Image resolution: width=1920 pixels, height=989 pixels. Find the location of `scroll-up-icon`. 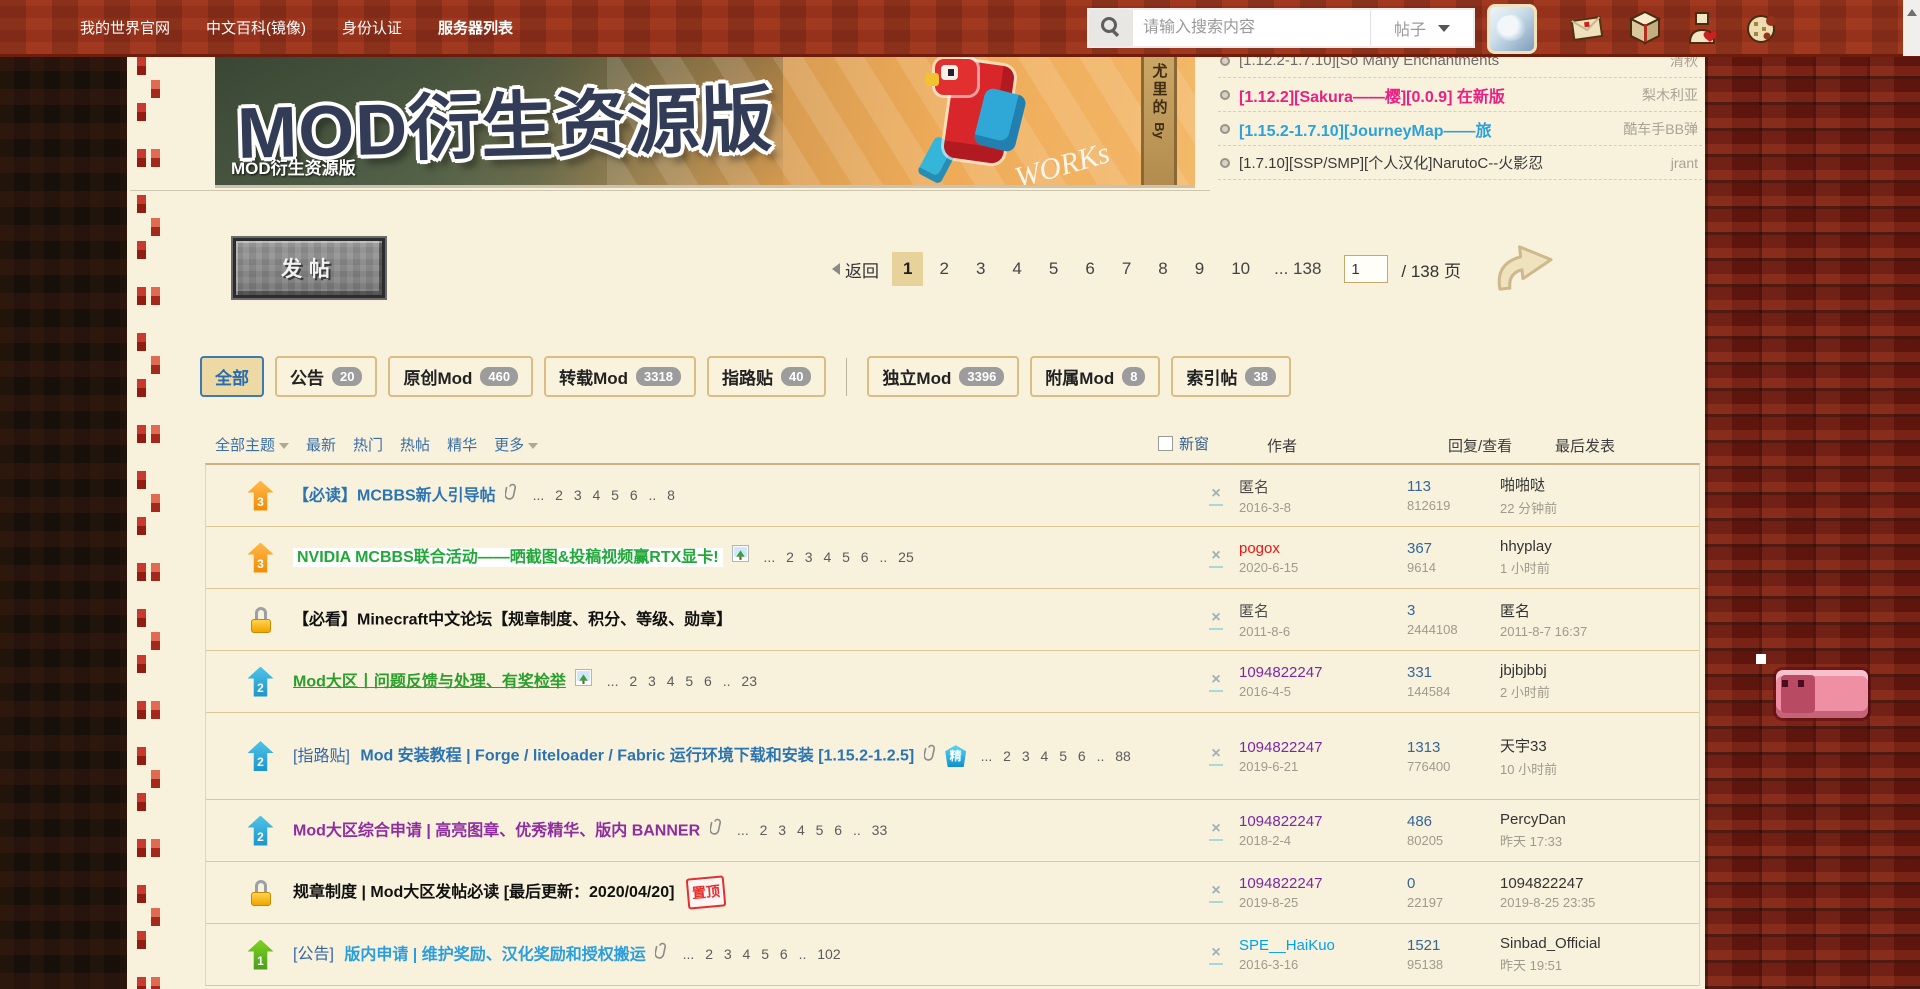

scroll-up-icon is located at coordinates (1911, 12).